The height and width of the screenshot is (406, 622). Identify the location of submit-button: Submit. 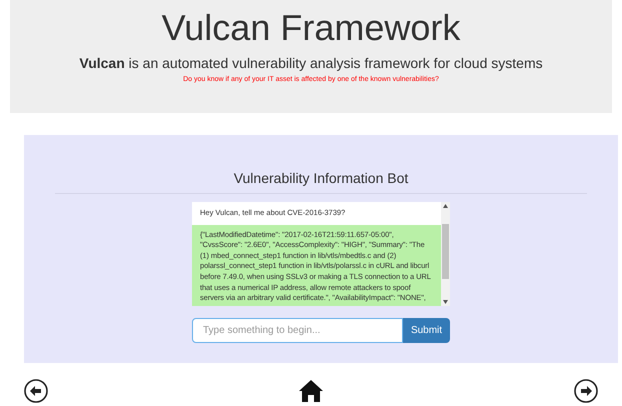
(426, 330).